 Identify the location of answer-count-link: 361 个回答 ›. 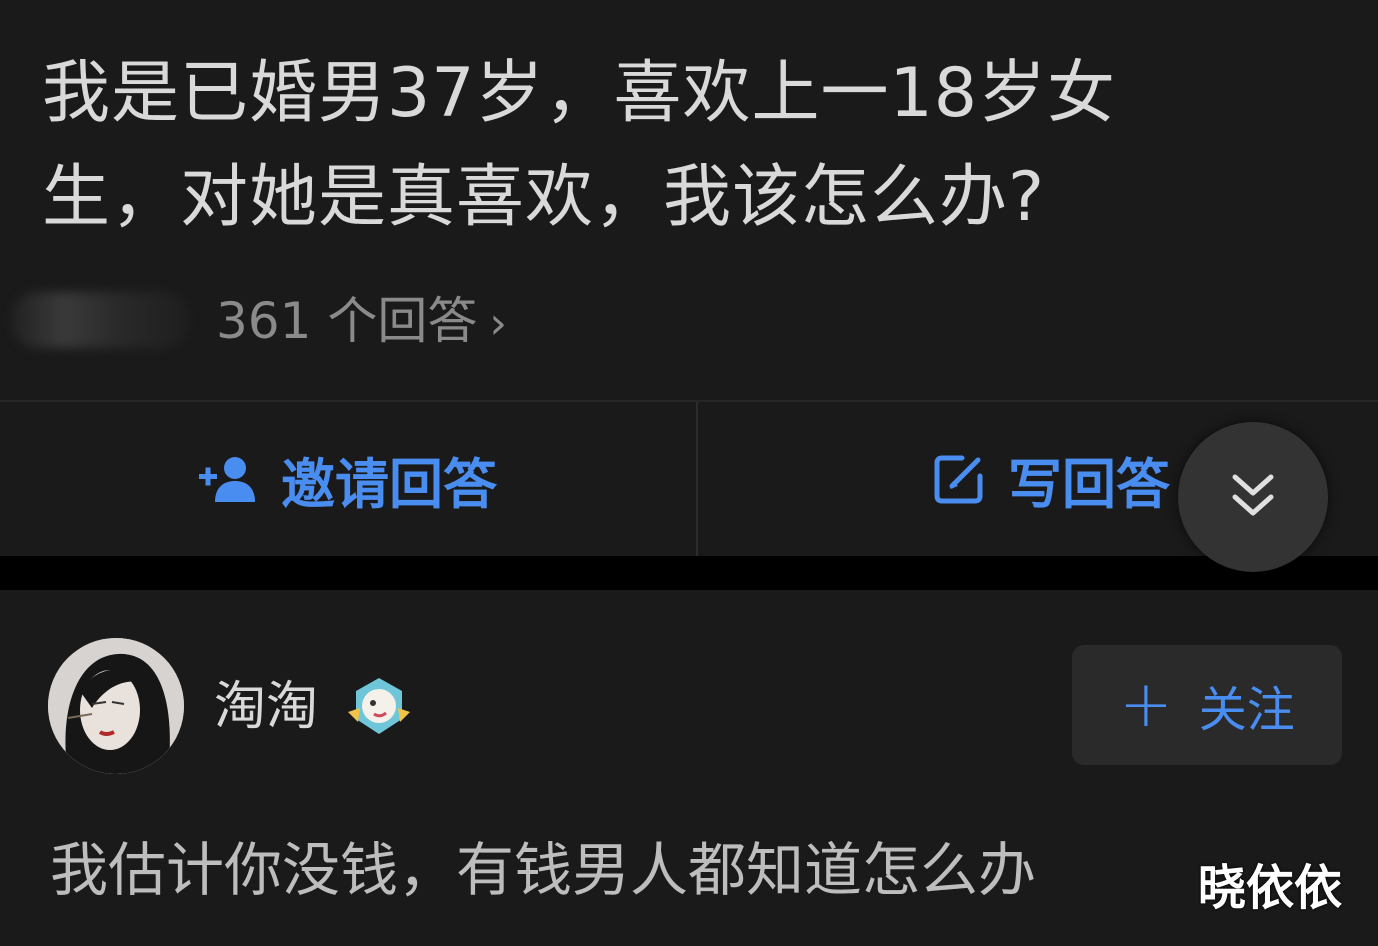
(361, 321).